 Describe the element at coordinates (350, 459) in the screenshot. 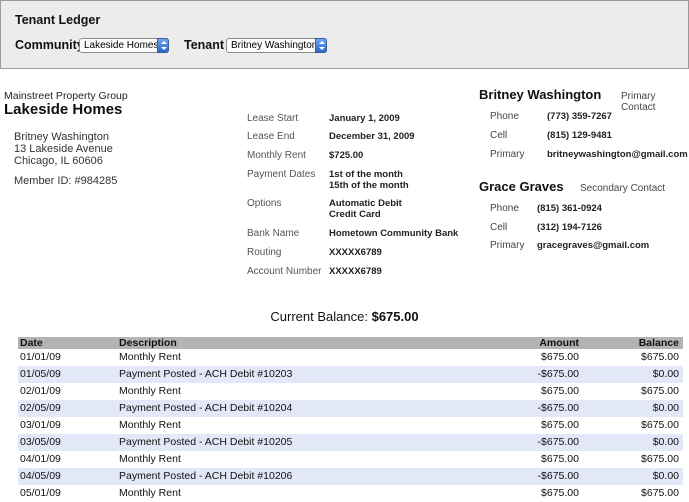

I see `table-row: 04/01/09 Monthly Rent $675.00 $675.00` at that location.